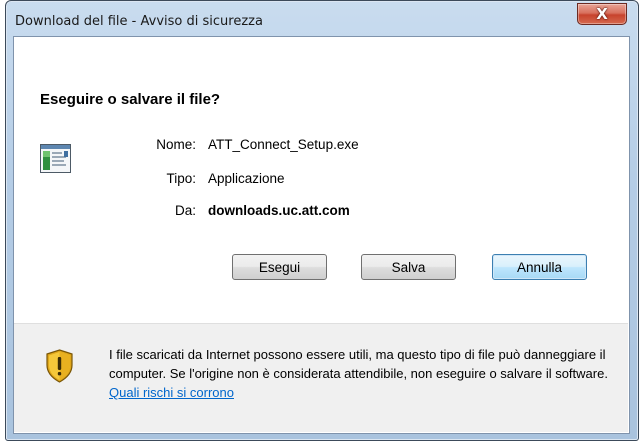 Image resolution: width=644 pixels, height=447 pixels. I want to click on risks-link: Quali rischi si corrono, so click(171, 392).